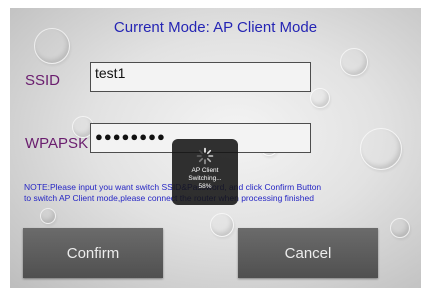  What do you see at coordinates (200, 77) in the screenshot?
I see `ssid-input: test1` at bounding box center [200, 77].